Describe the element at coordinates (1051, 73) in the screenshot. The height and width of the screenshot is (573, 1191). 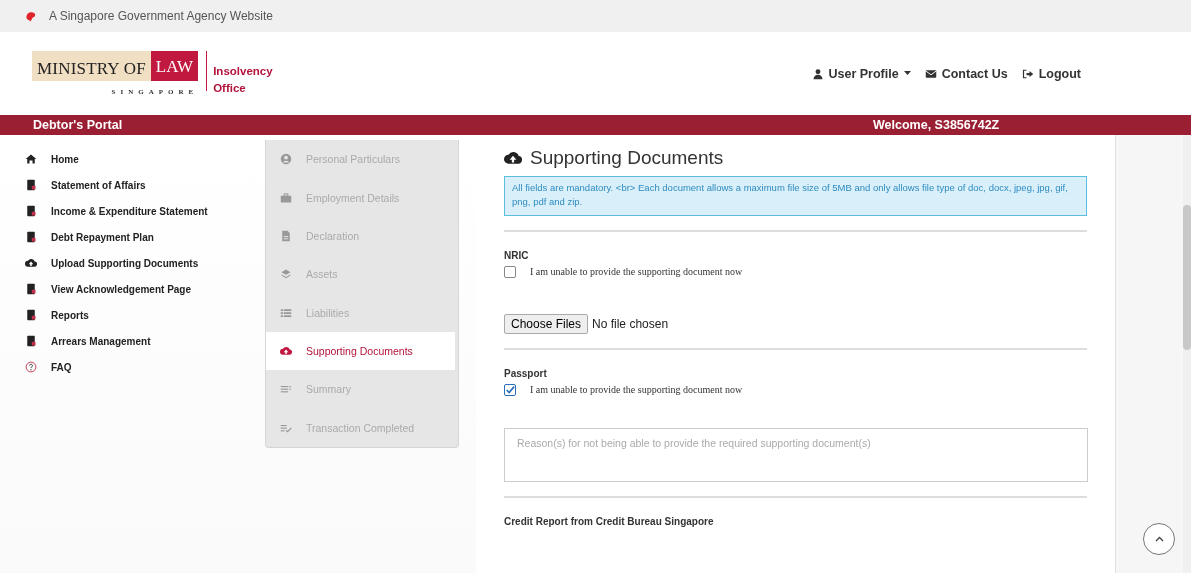
I see `logout-link: Logout` at that location.